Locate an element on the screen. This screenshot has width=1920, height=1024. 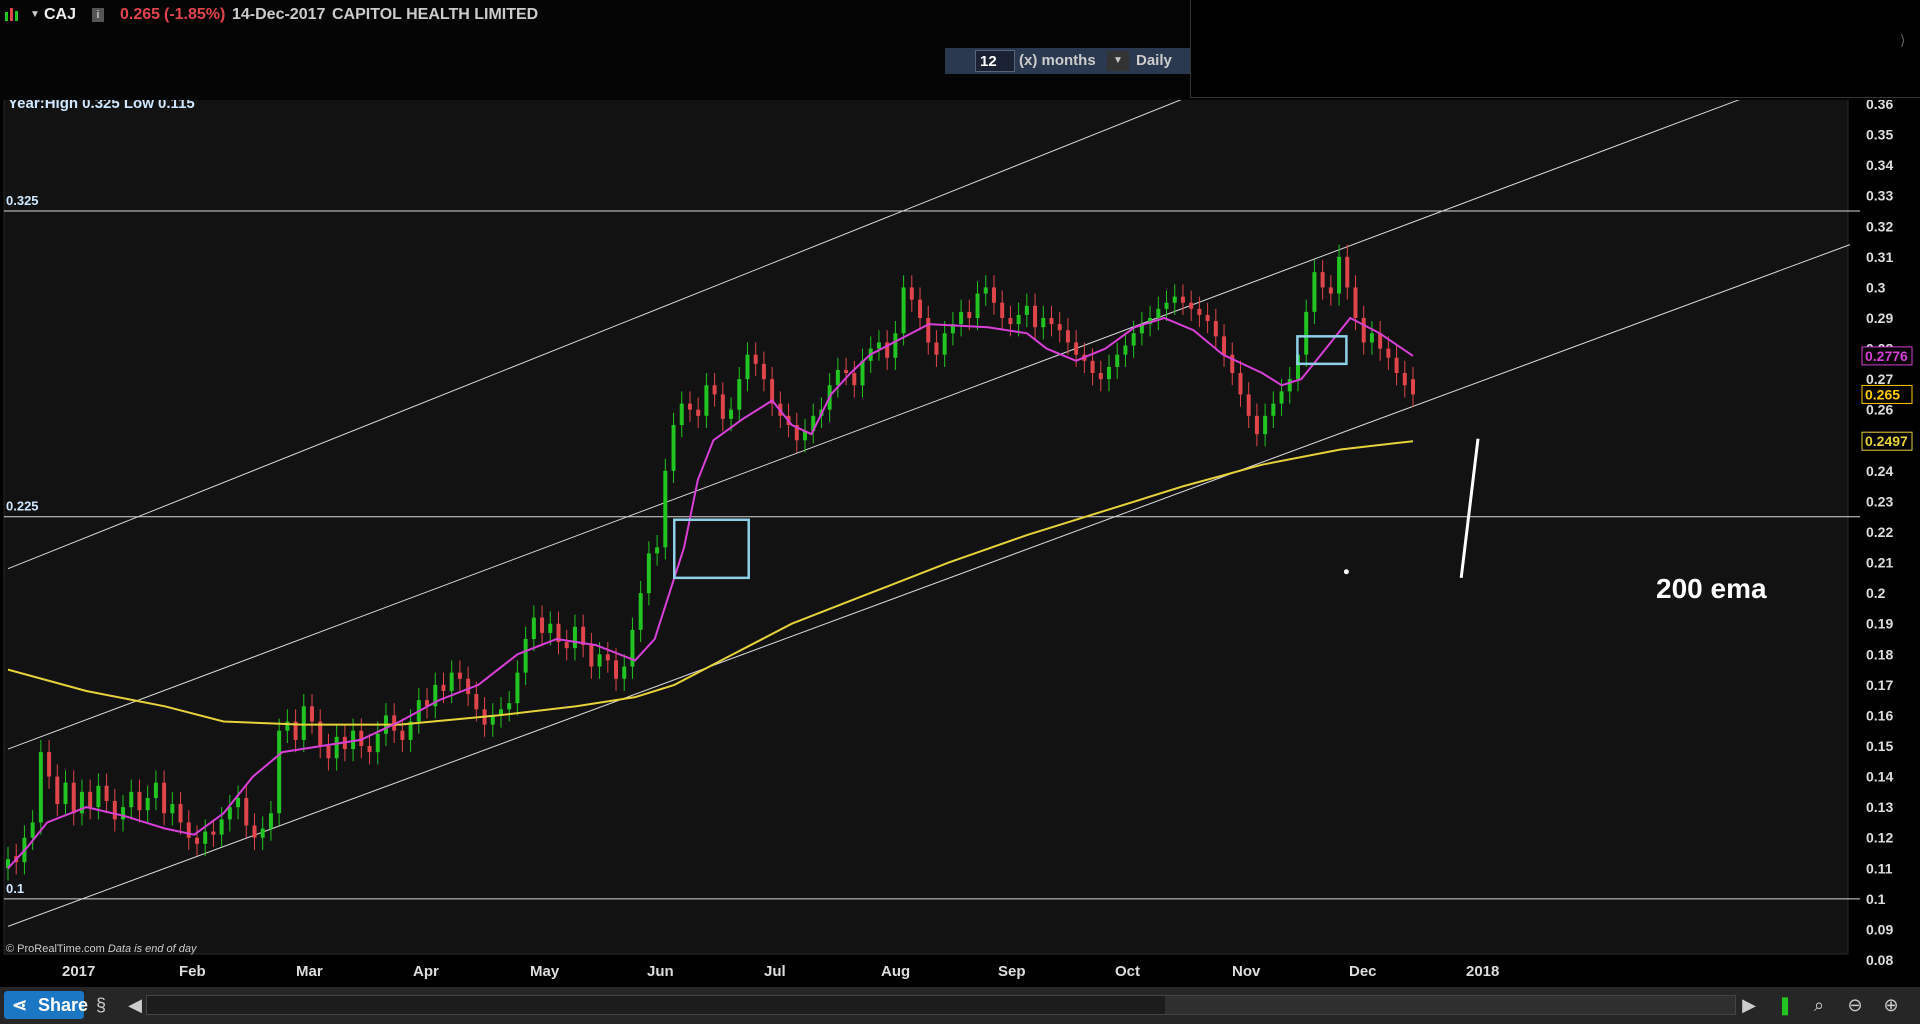
level-label: 0.225 is located at coordinates (22, 506).